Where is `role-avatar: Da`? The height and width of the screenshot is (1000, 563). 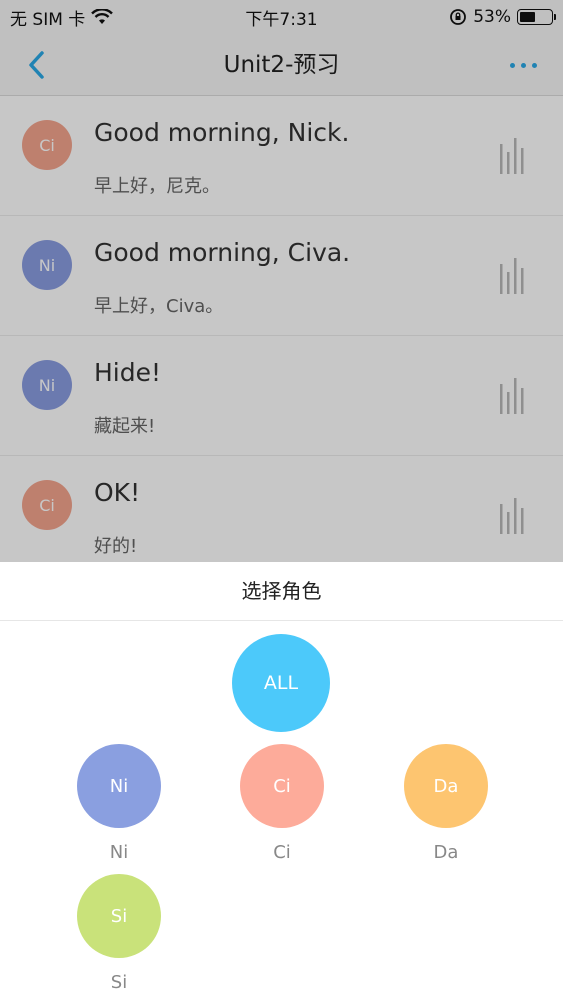
role-avatar: Da is located at coordinates (446, 786).